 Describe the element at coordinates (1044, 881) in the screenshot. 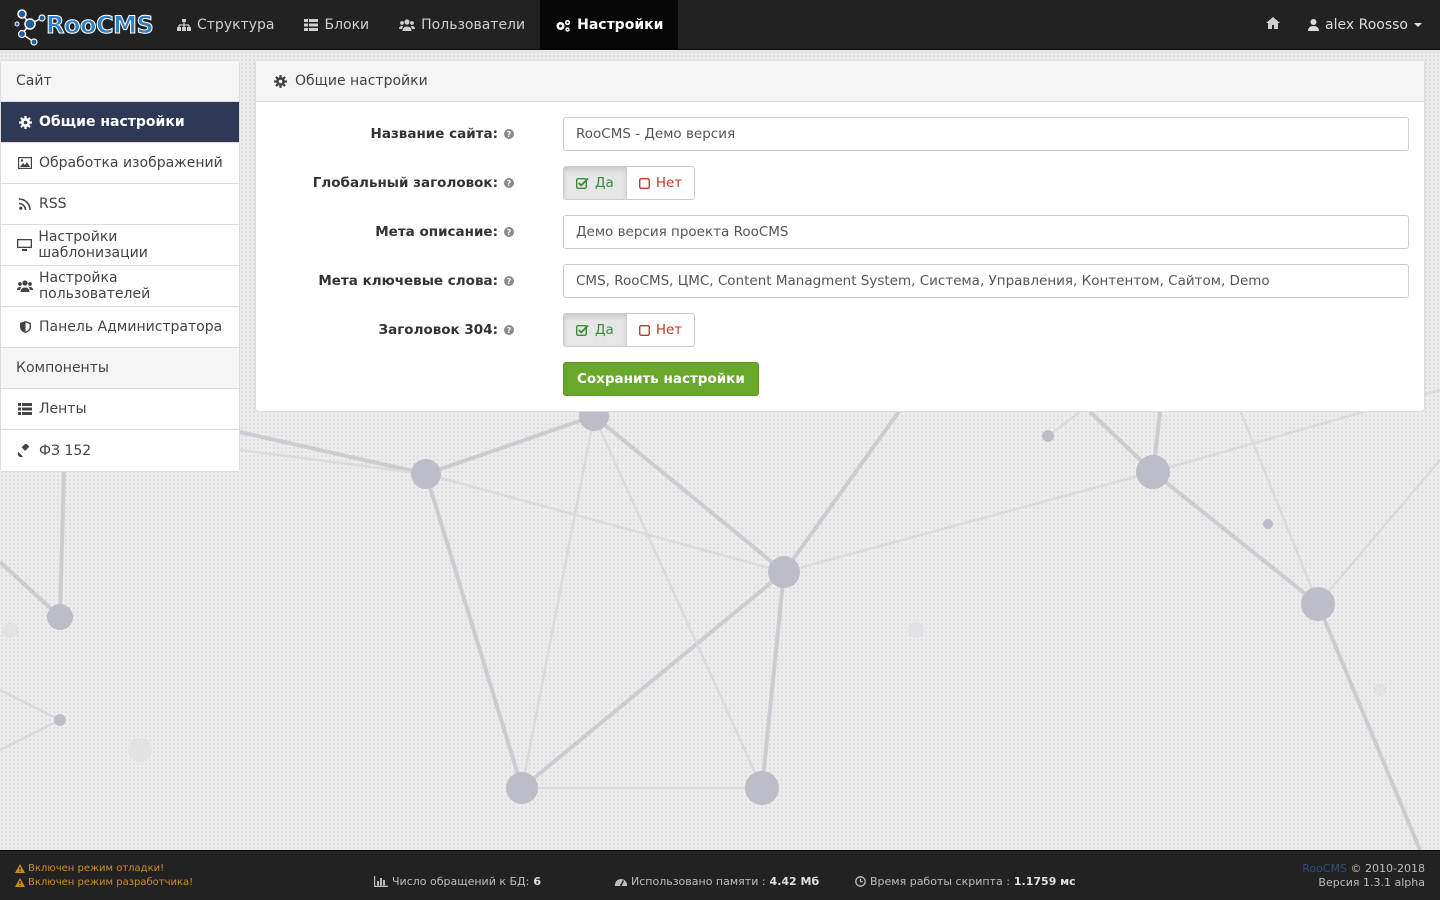

I see `script-time-value: 1.1759 мс` at that location.